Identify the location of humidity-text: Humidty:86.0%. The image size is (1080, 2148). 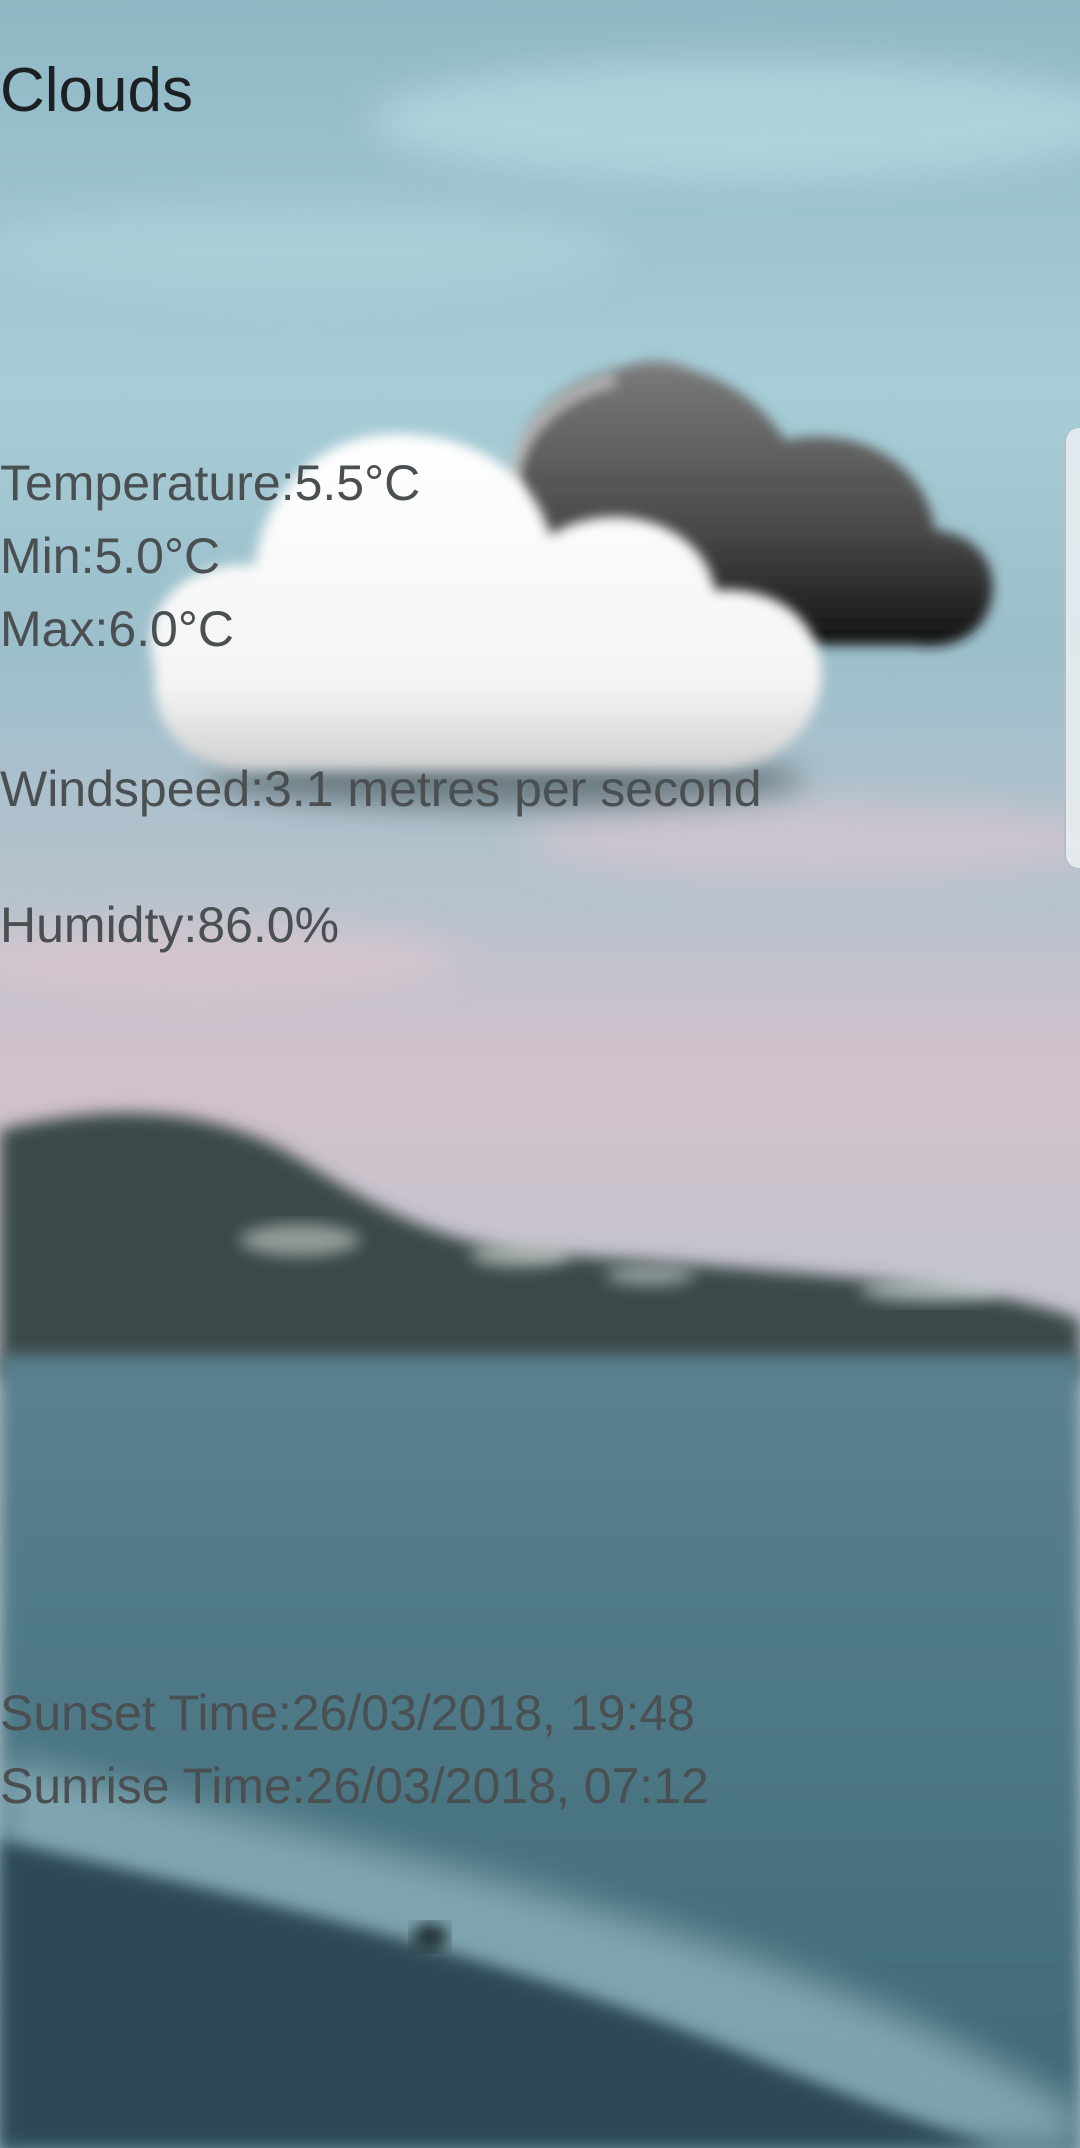
(170, 925).